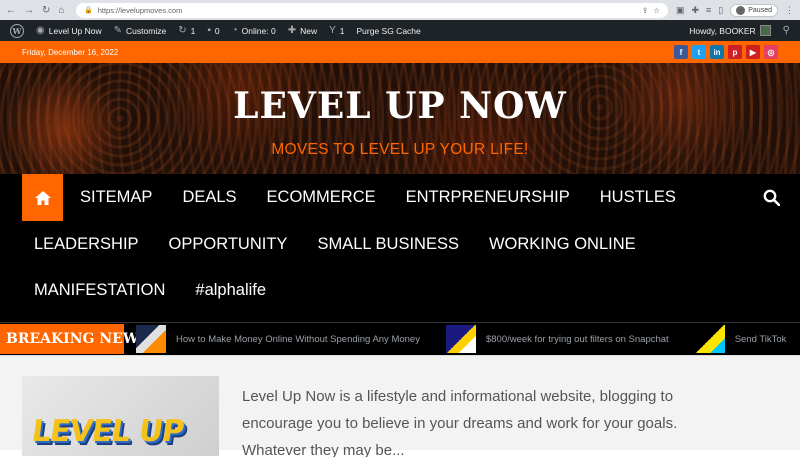 The height and width of the screenshot is (457, 800). I want to click on nav-item-ecommerce: ECOMMERCE, so click(321, 197).